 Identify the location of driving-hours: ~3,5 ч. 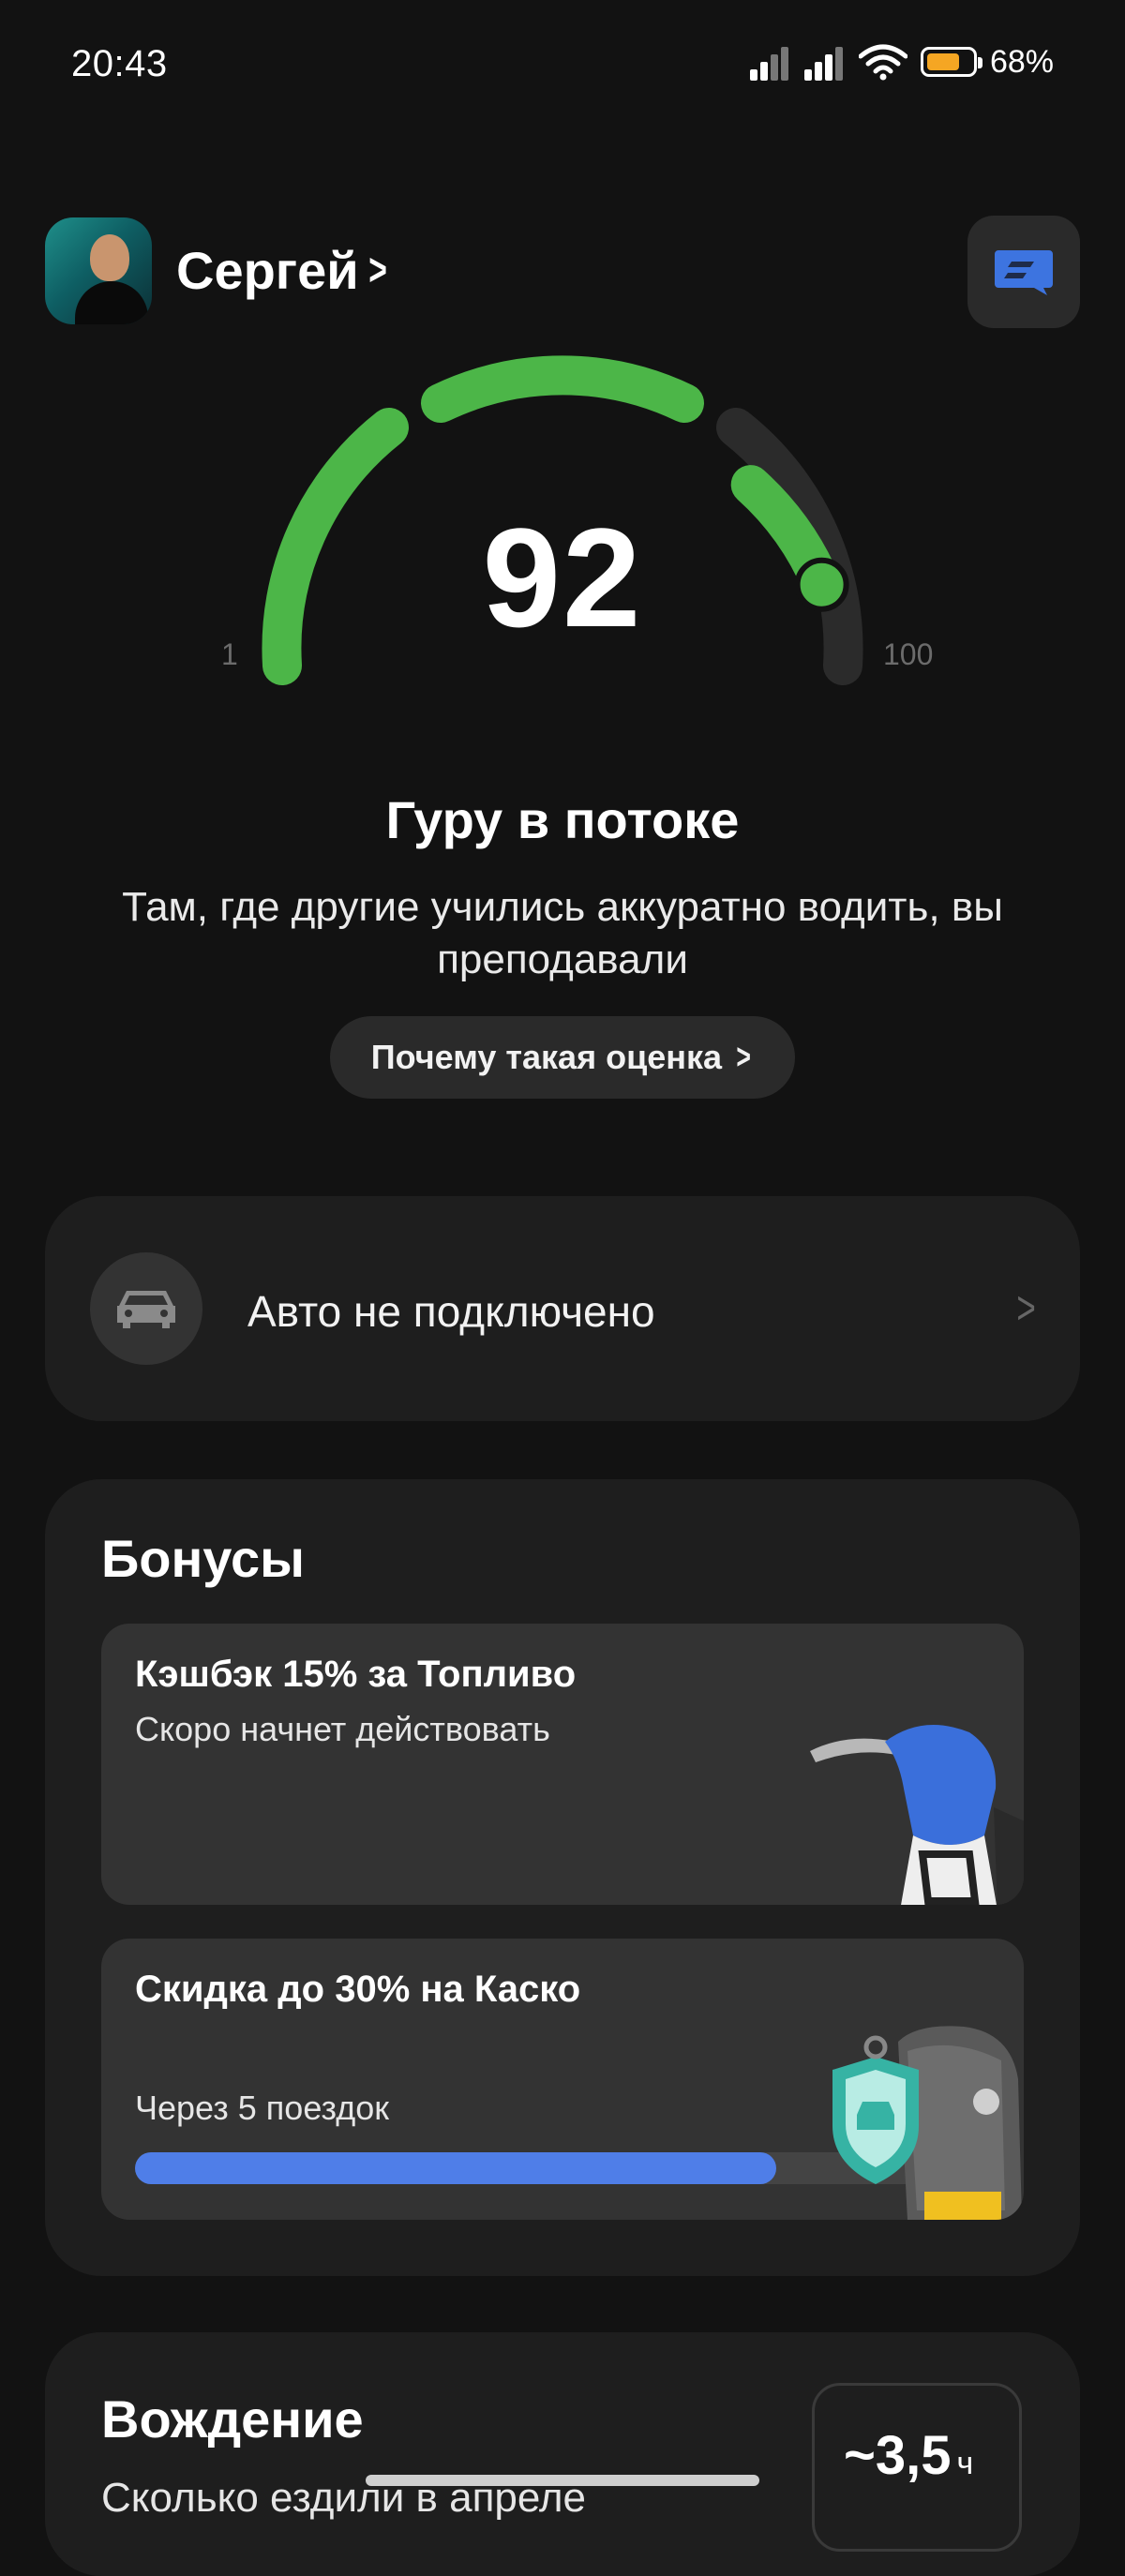
(908, 2456).